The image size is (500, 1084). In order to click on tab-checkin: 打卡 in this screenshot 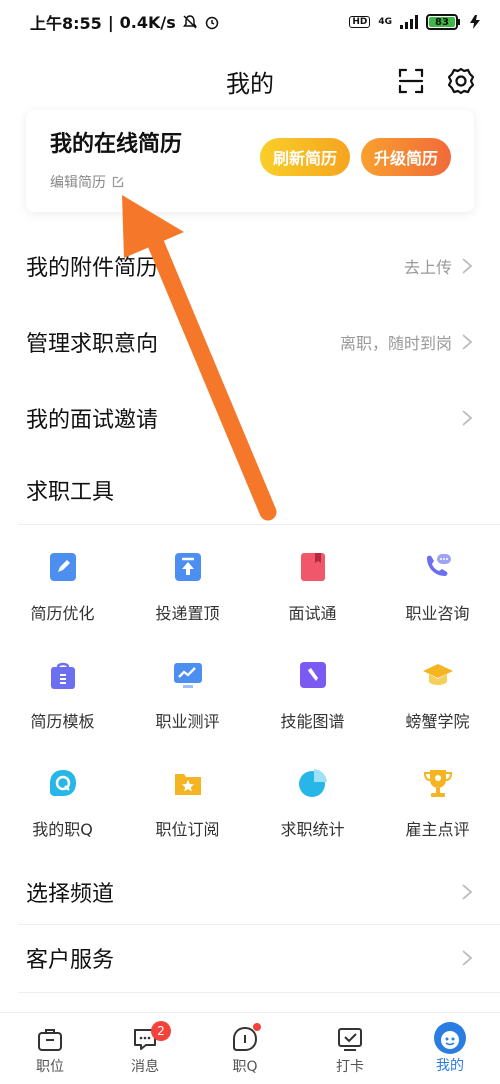, I will do `click(350, 1048)`.